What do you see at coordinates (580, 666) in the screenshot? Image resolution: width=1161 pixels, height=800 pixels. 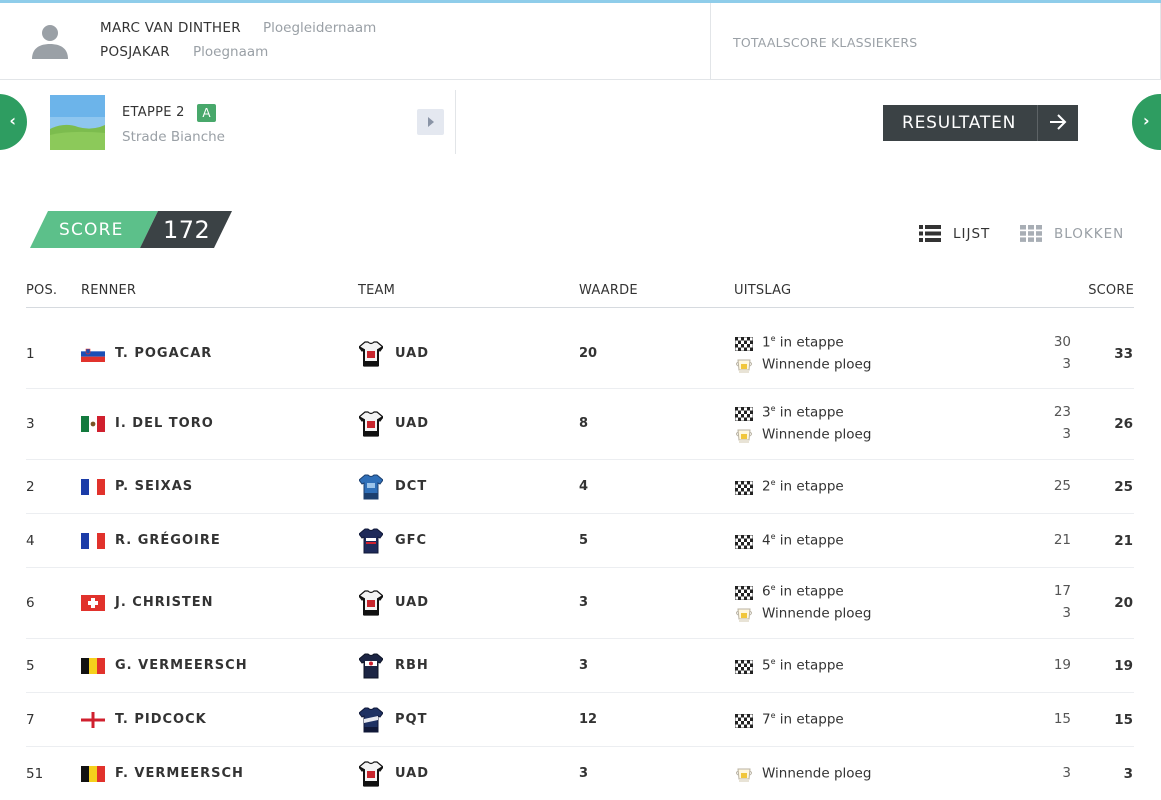 I see `table-row: 5 G. VERMEERSCH RBH 3 5e in etappe 19 19` at bounding box center [580, 666].